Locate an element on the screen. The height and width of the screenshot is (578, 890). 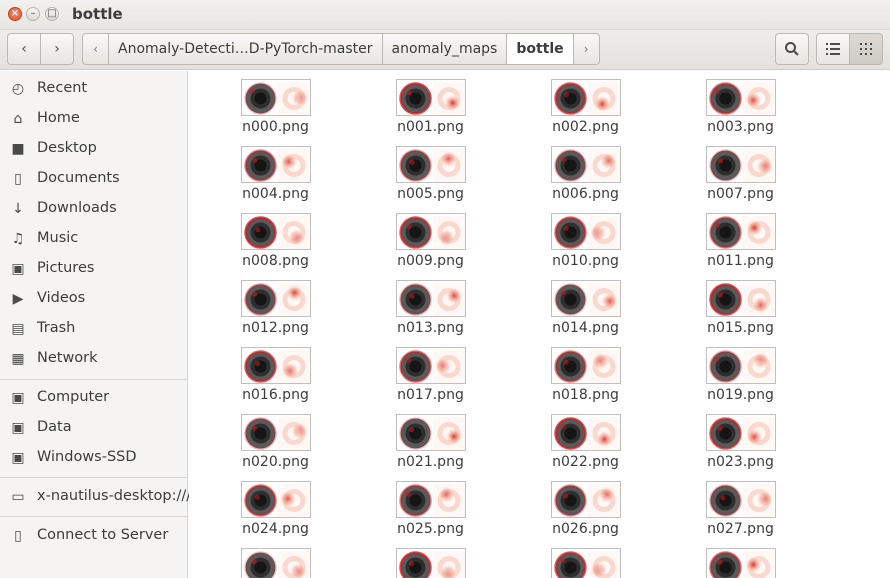
sidebar-item-desktop: ■ Desktop is located at coordinates (94, 149).